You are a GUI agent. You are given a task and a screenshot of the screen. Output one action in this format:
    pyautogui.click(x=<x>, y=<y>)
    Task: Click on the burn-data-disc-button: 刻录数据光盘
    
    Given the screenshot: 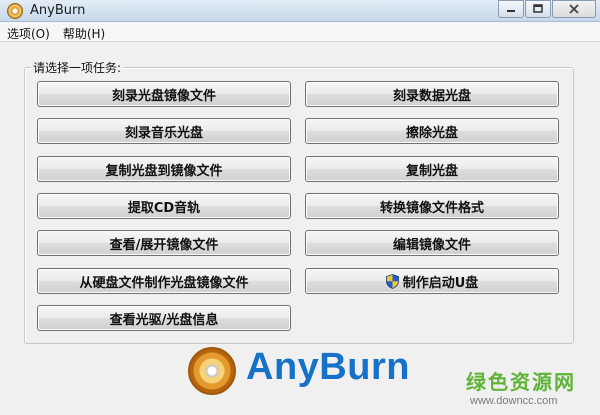 What is the action you would take?
    pyautogui.click(x=432, y=94)
    